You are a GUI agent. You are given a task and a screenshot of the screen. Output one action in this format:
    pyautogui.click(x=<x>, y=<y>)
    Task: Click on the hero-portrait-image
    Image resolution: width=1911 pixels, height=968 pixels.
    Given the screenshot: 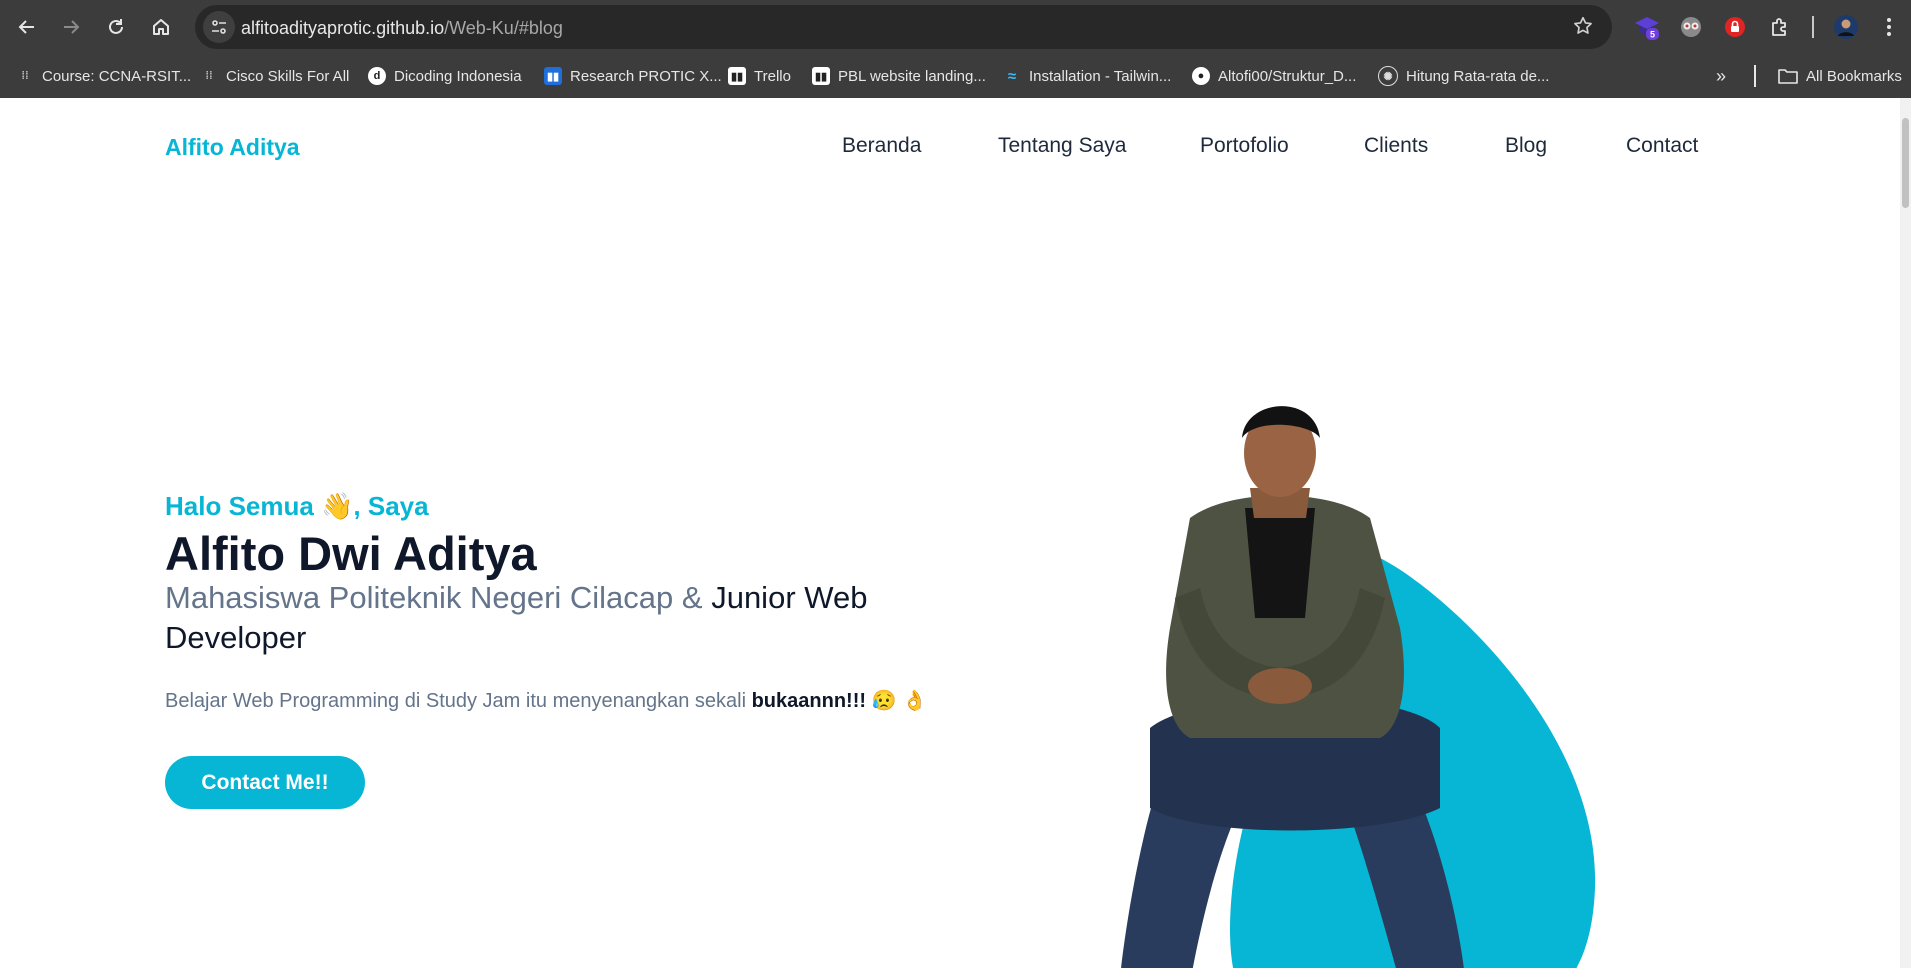 What is the action you would take?
    pyautogui.click(x=1358, y=687)
    